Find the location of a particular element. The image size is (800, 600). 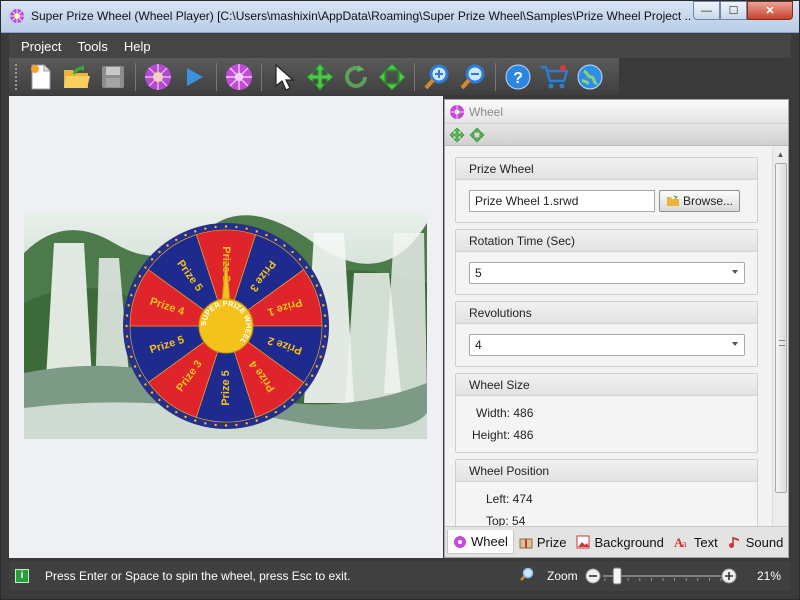

pointer-button is located at coordinates (284, 77).